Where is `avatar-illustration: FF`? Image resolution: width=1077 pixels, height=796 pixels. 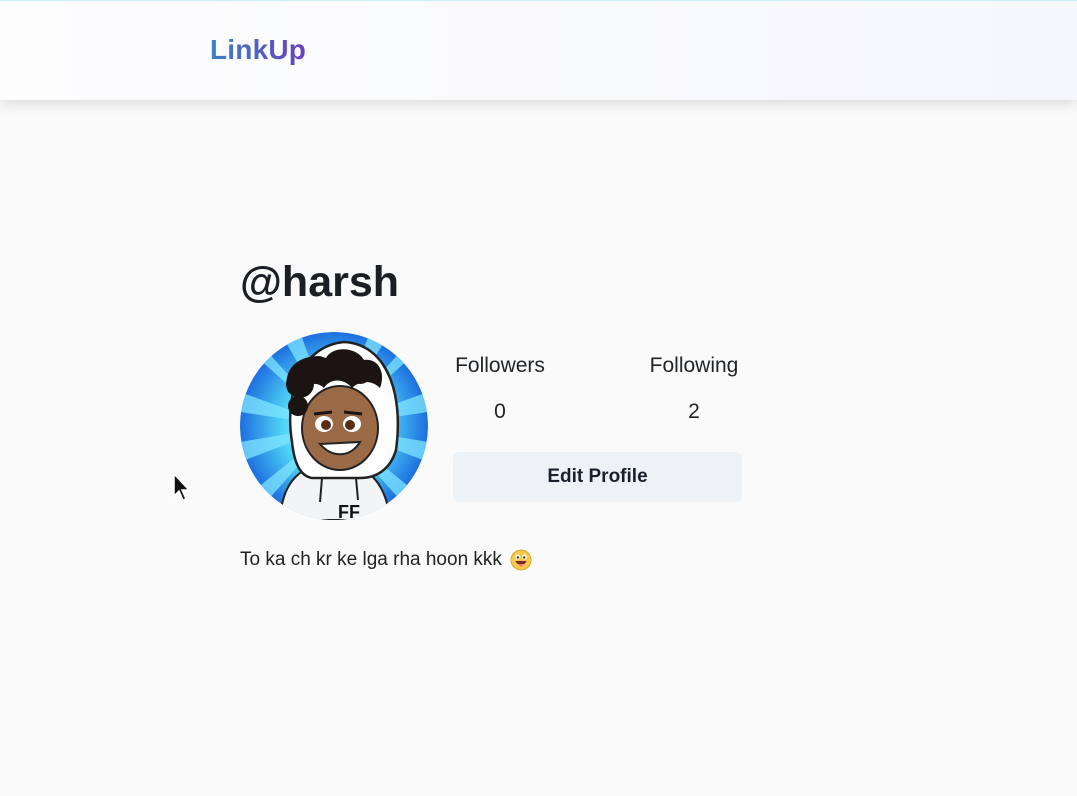 avatar-illustration: FF is located at coordinates (334, 426).